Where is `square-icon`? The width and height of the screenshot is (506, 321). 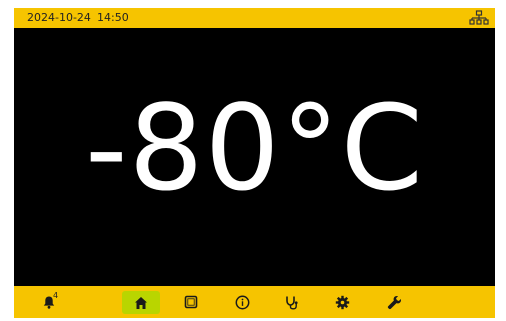
square-icon is located at coordinates (191, 302).